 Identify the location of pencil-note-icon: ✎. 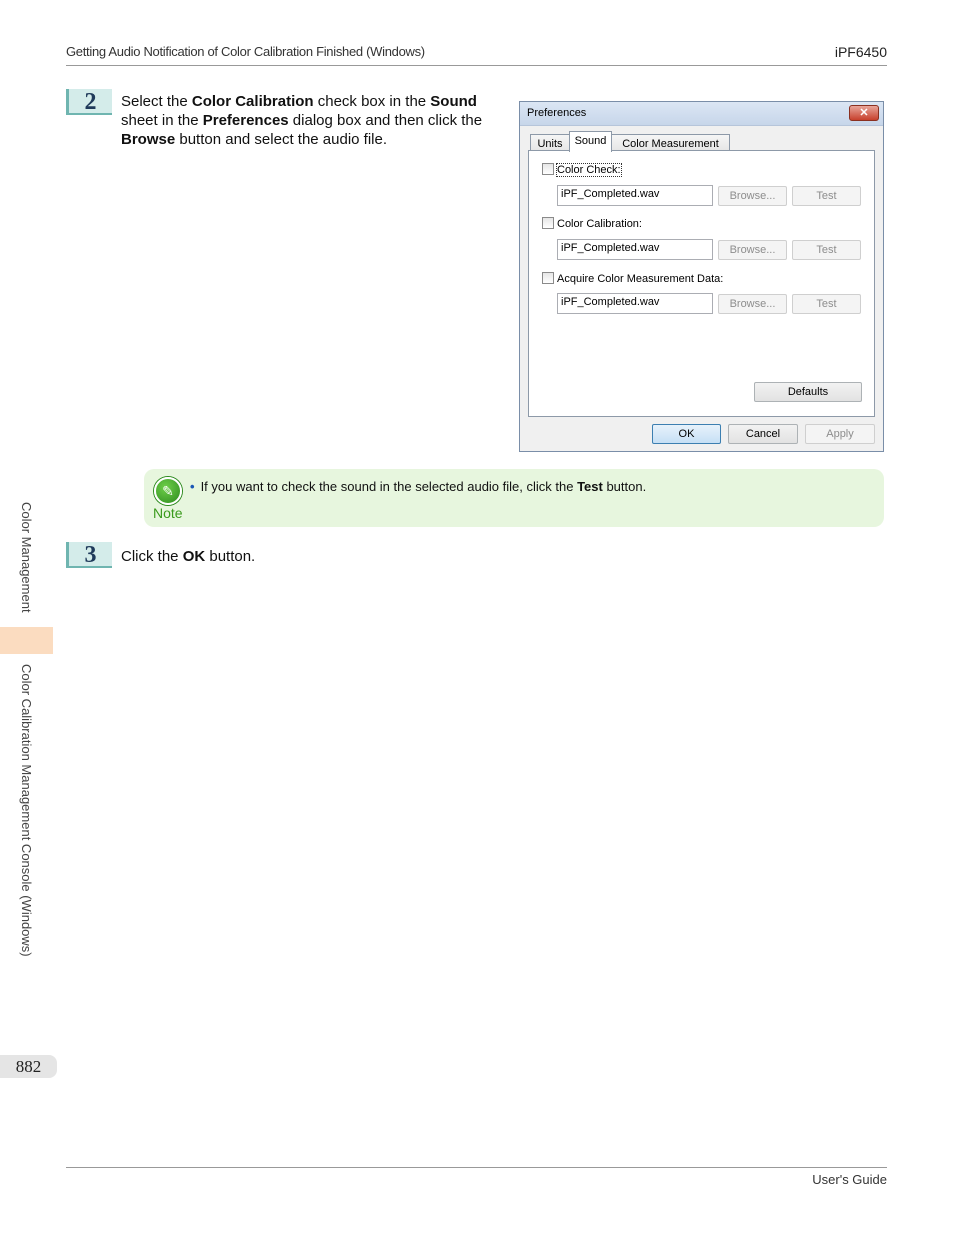
(168, 491).